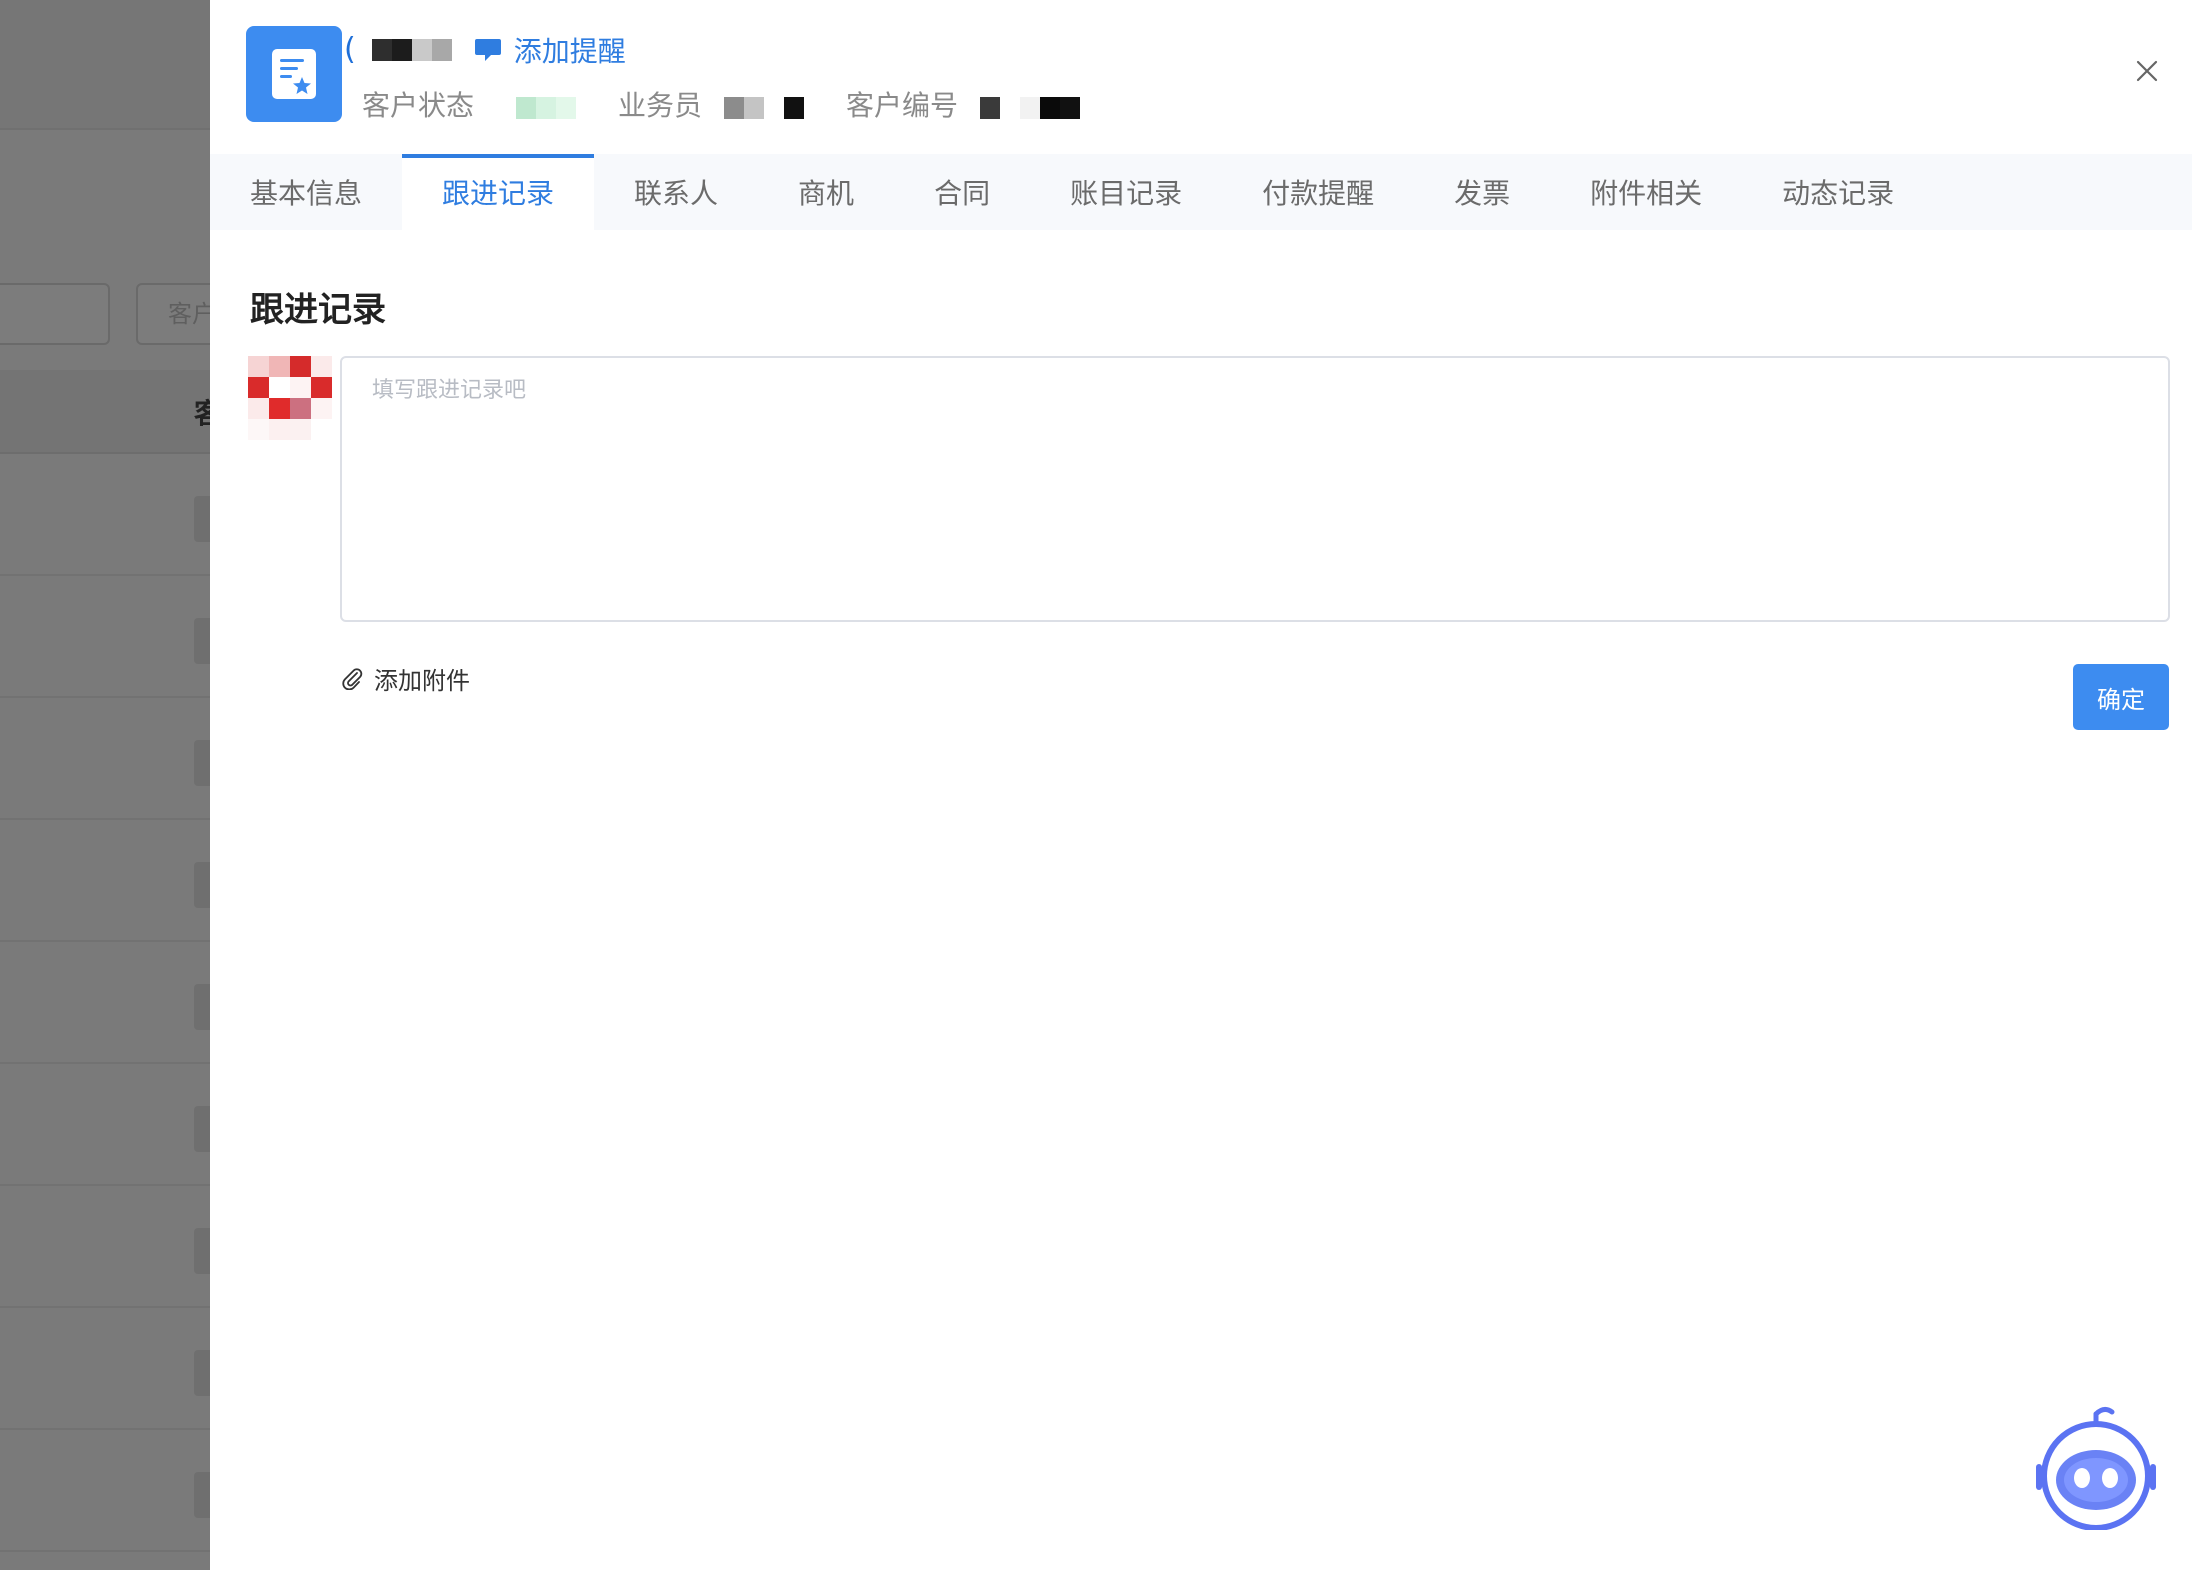  I want to click on customer-name-redacted, so click(411, 50).